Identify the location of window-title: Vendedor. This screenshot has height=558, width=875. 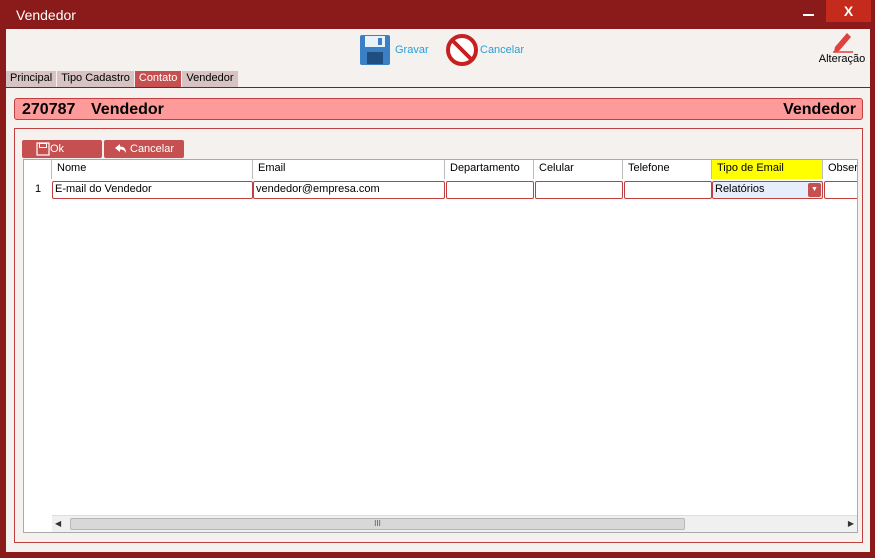
(46, 15).